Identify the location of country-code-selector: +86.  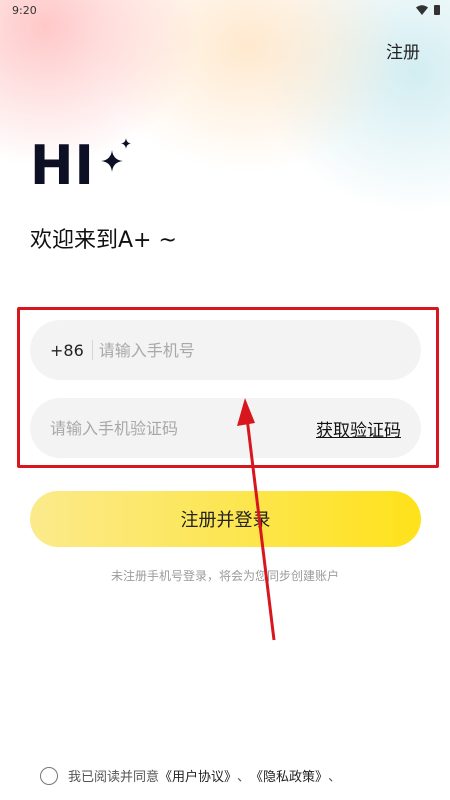
(67, 350).